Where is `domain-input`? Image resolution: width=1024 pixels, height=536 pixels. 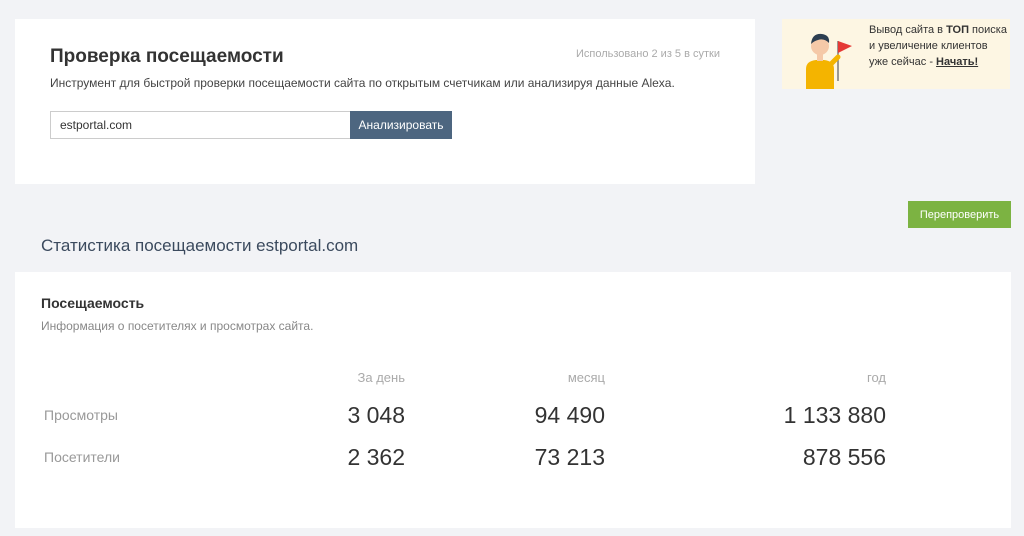 domain-input is located at coordinates (200, 125).